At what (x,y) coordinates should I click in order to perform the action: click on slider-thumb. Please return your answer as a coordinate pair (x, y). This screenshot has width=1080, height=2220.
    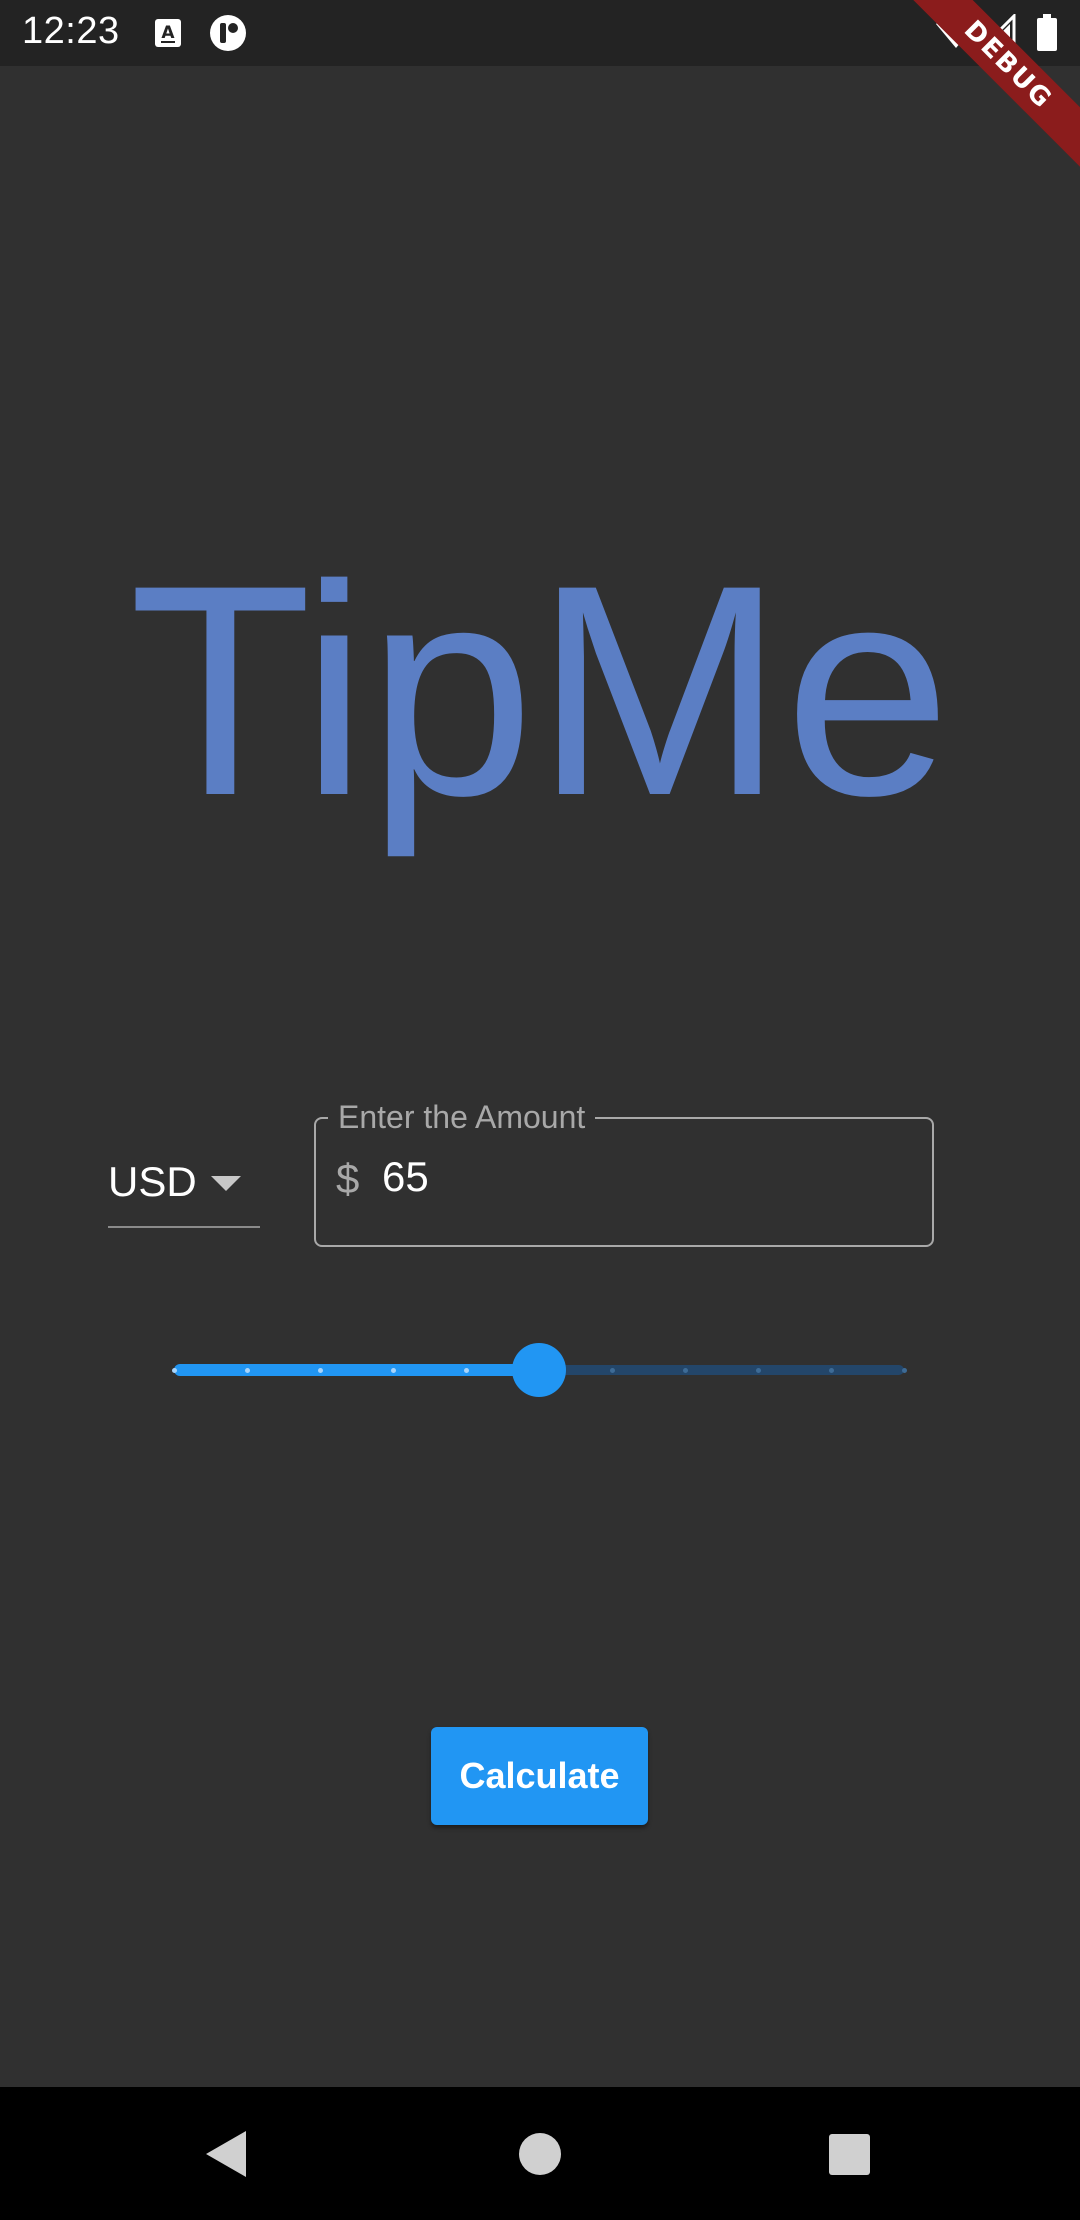
    Looking at the image, I should click on (539, 1370).